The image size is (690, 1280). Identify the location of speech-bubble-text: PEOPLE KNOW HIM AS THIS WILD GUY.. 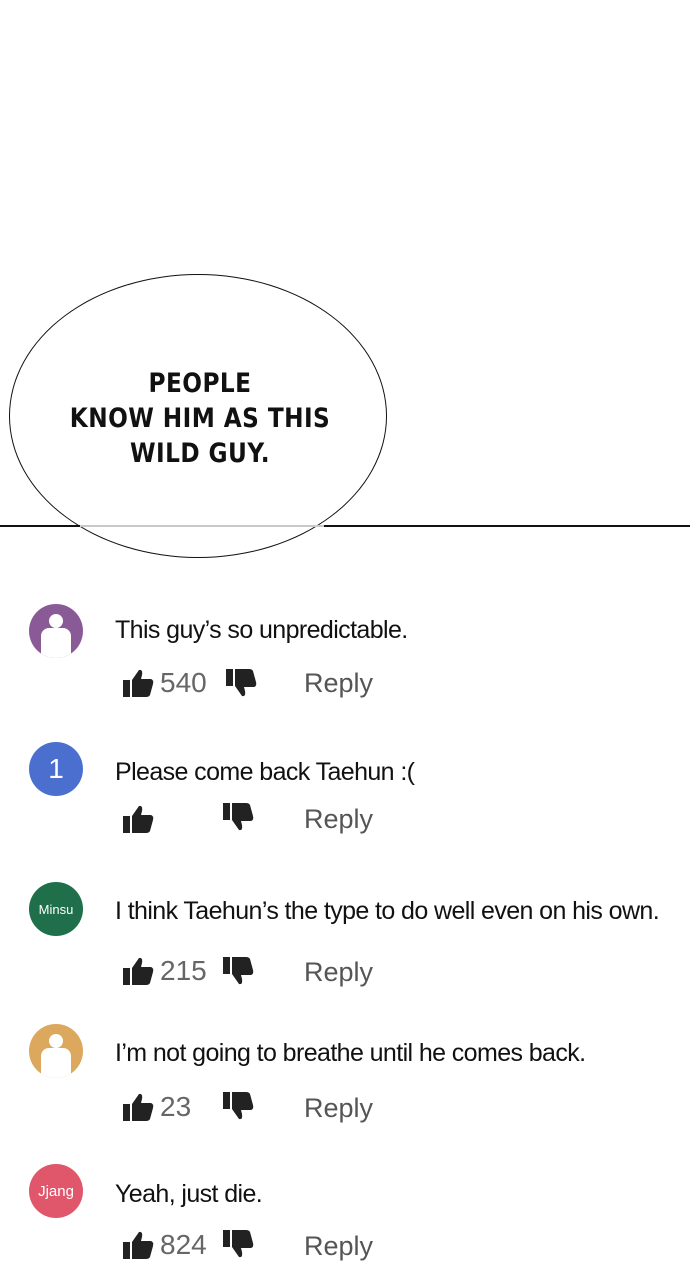
(200, 418).